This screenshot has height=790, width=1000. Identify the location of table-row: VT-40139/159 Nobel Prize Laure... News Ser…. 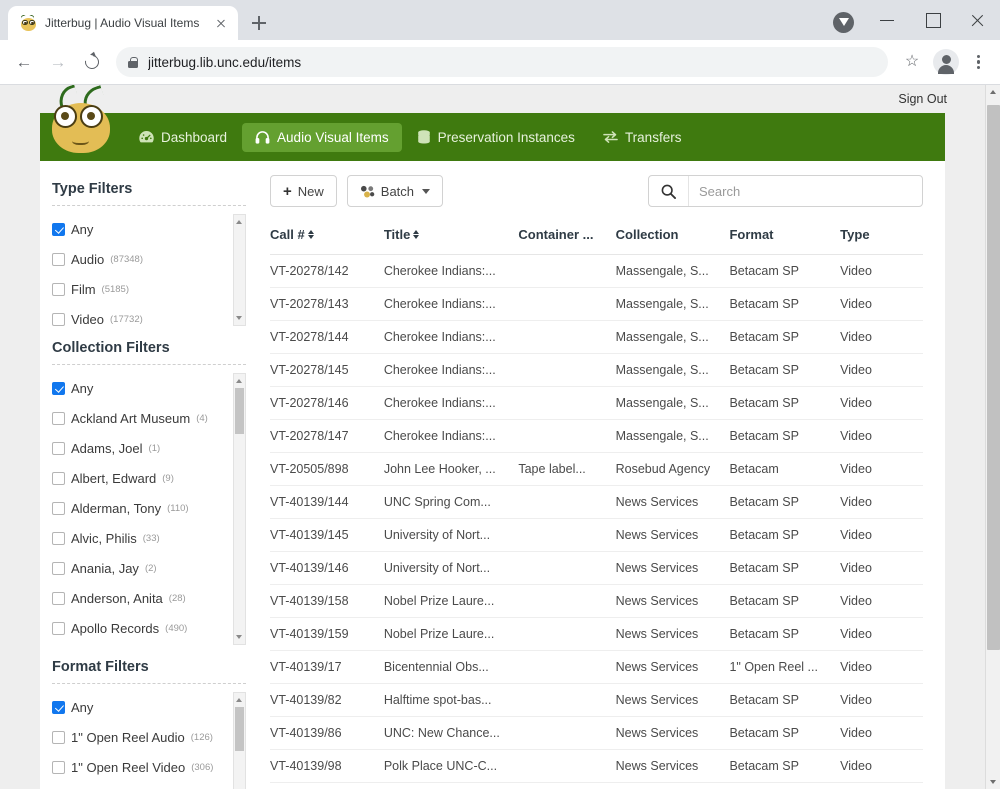
(596, 634).